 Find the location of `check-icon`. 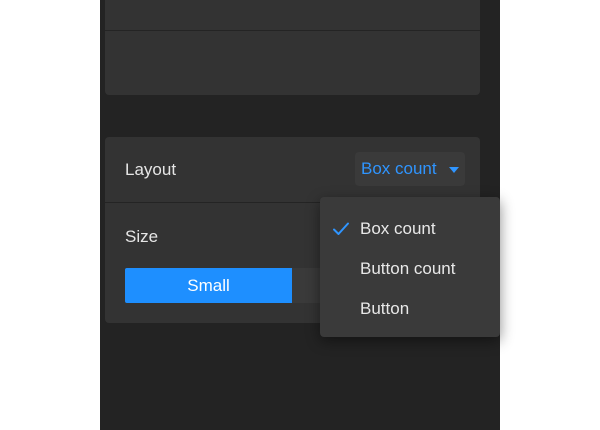

check-icon is located at coordinates (341, 228).